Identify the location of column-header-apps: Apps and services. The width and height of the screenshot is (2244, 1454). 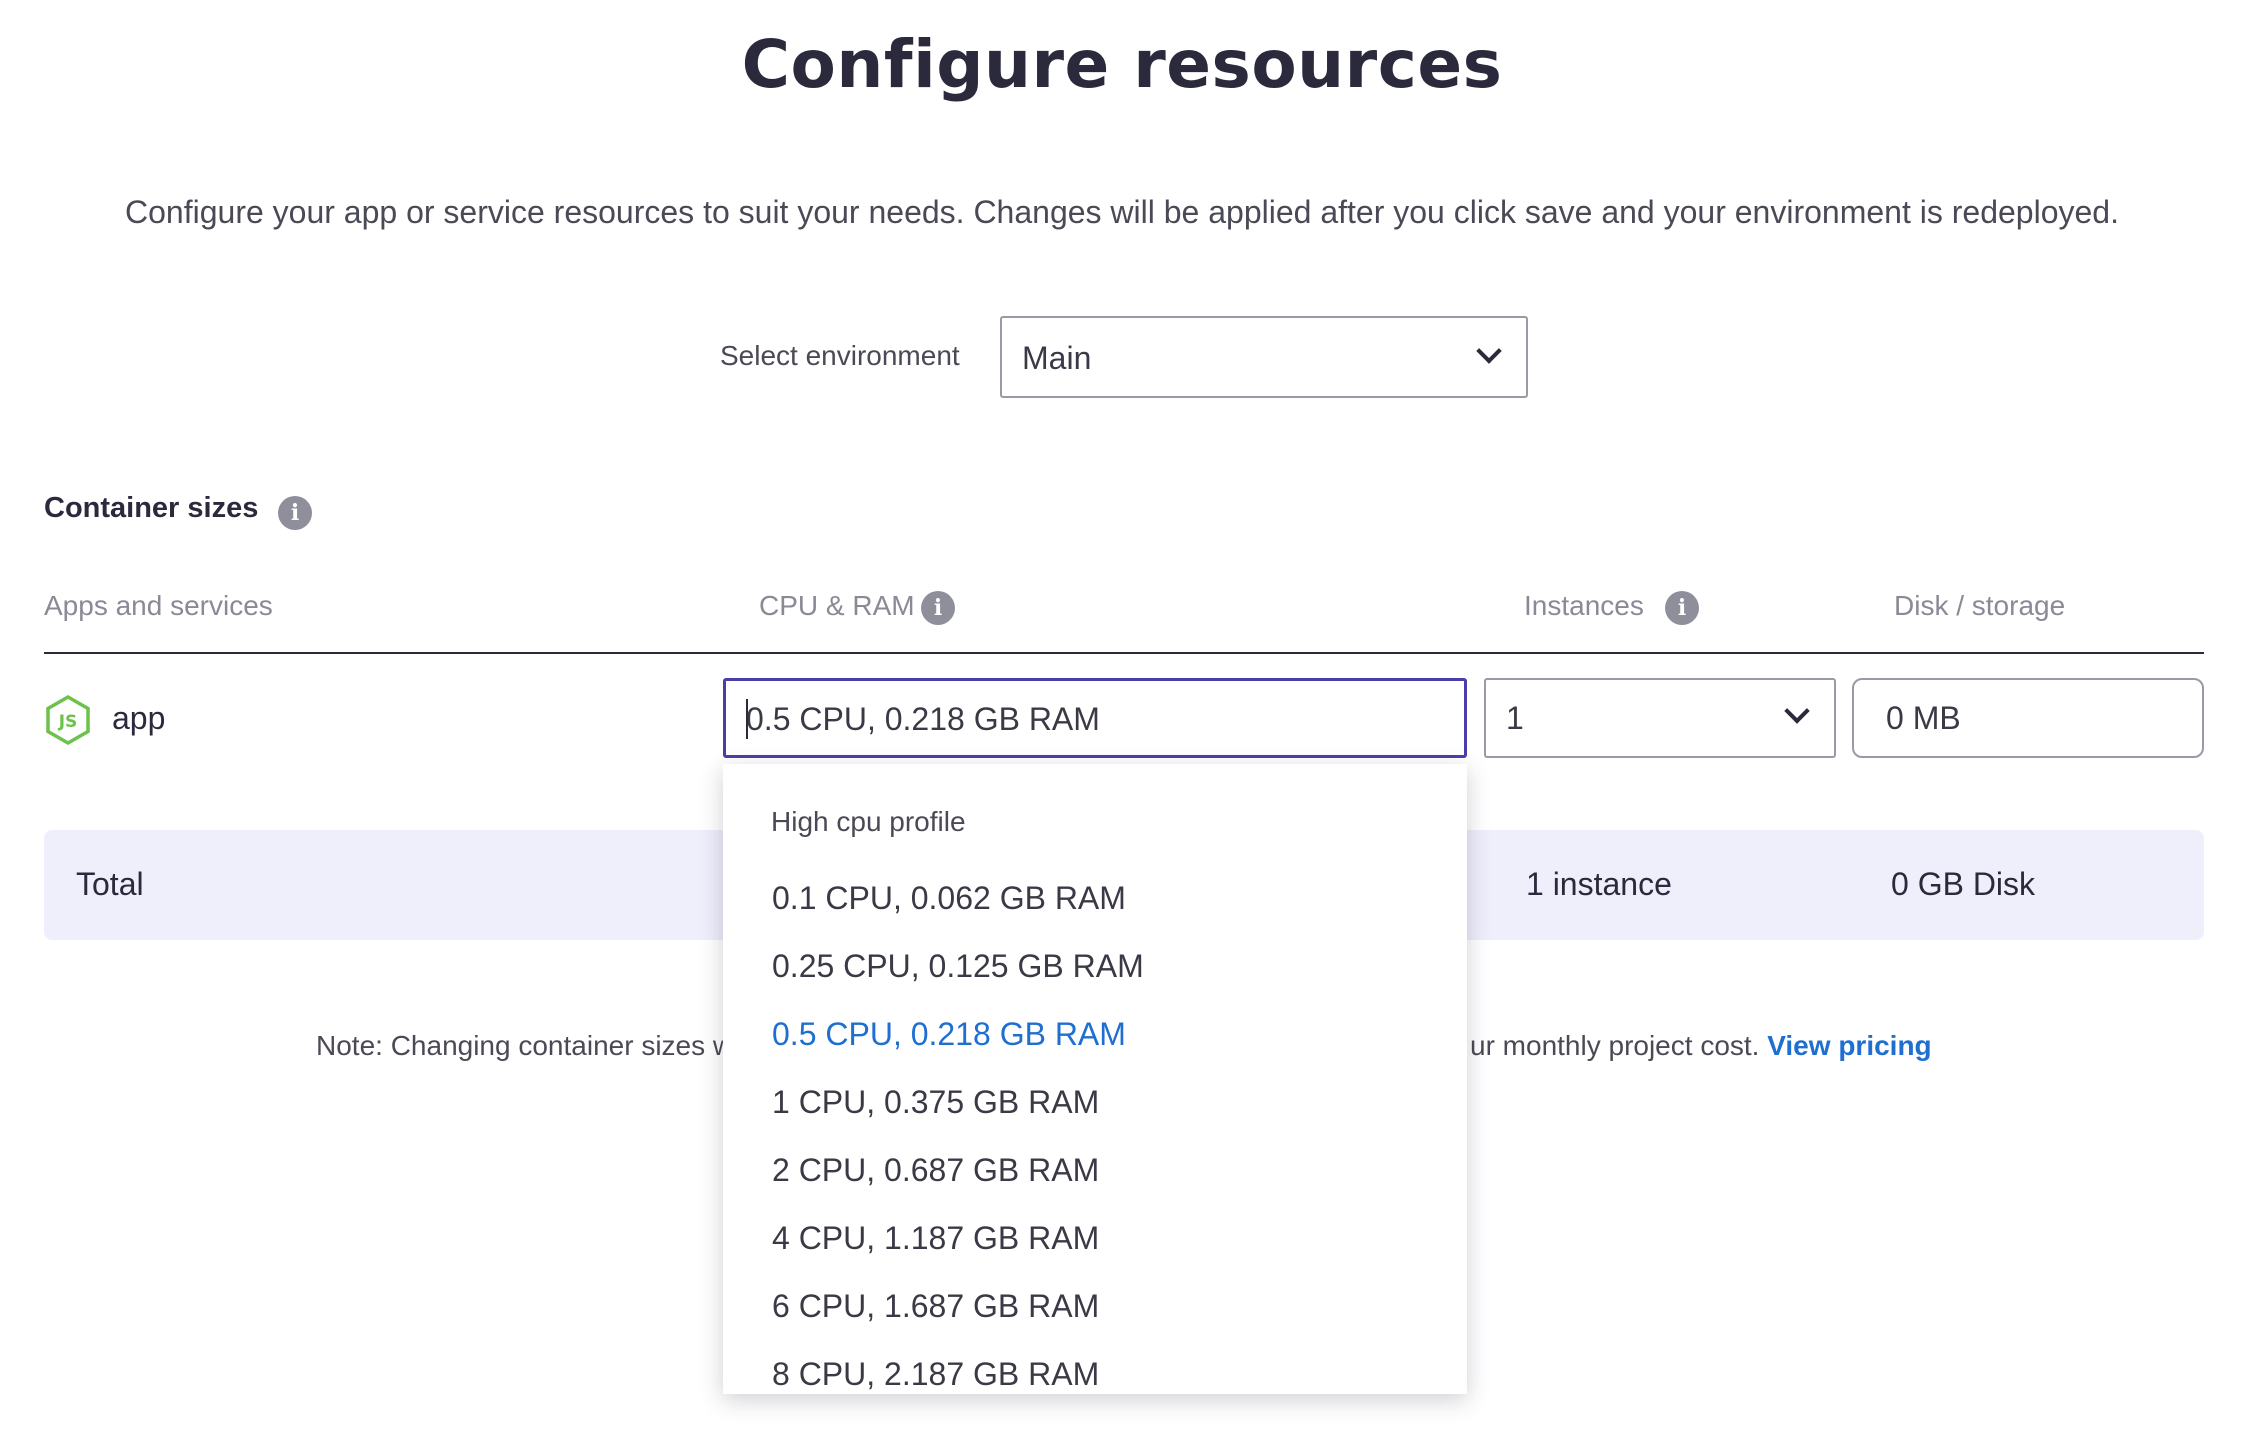
(158, 605).